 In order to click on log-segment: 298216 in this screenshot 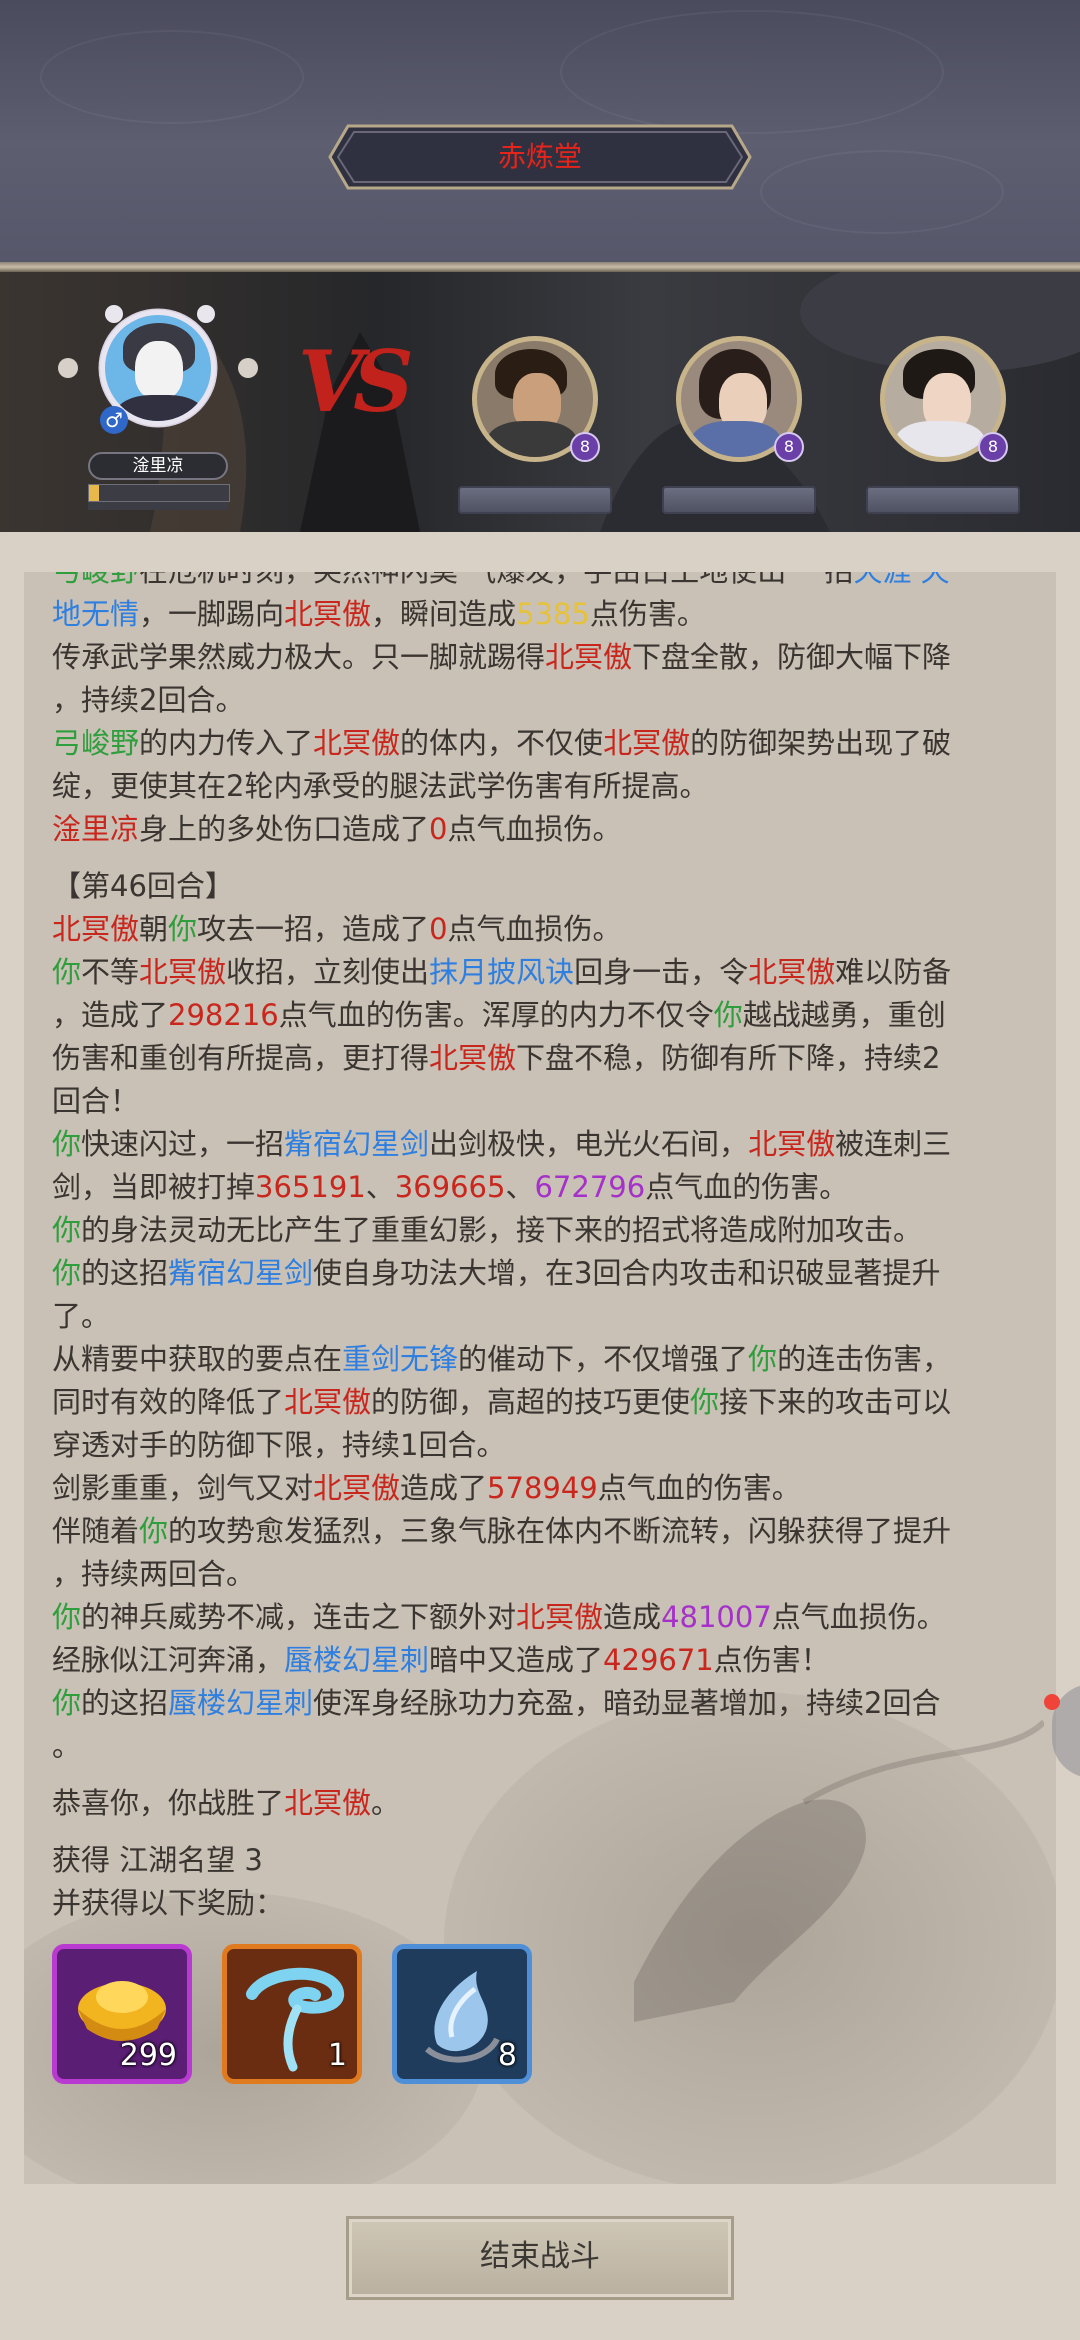, I will do `click(223, 1015)`.